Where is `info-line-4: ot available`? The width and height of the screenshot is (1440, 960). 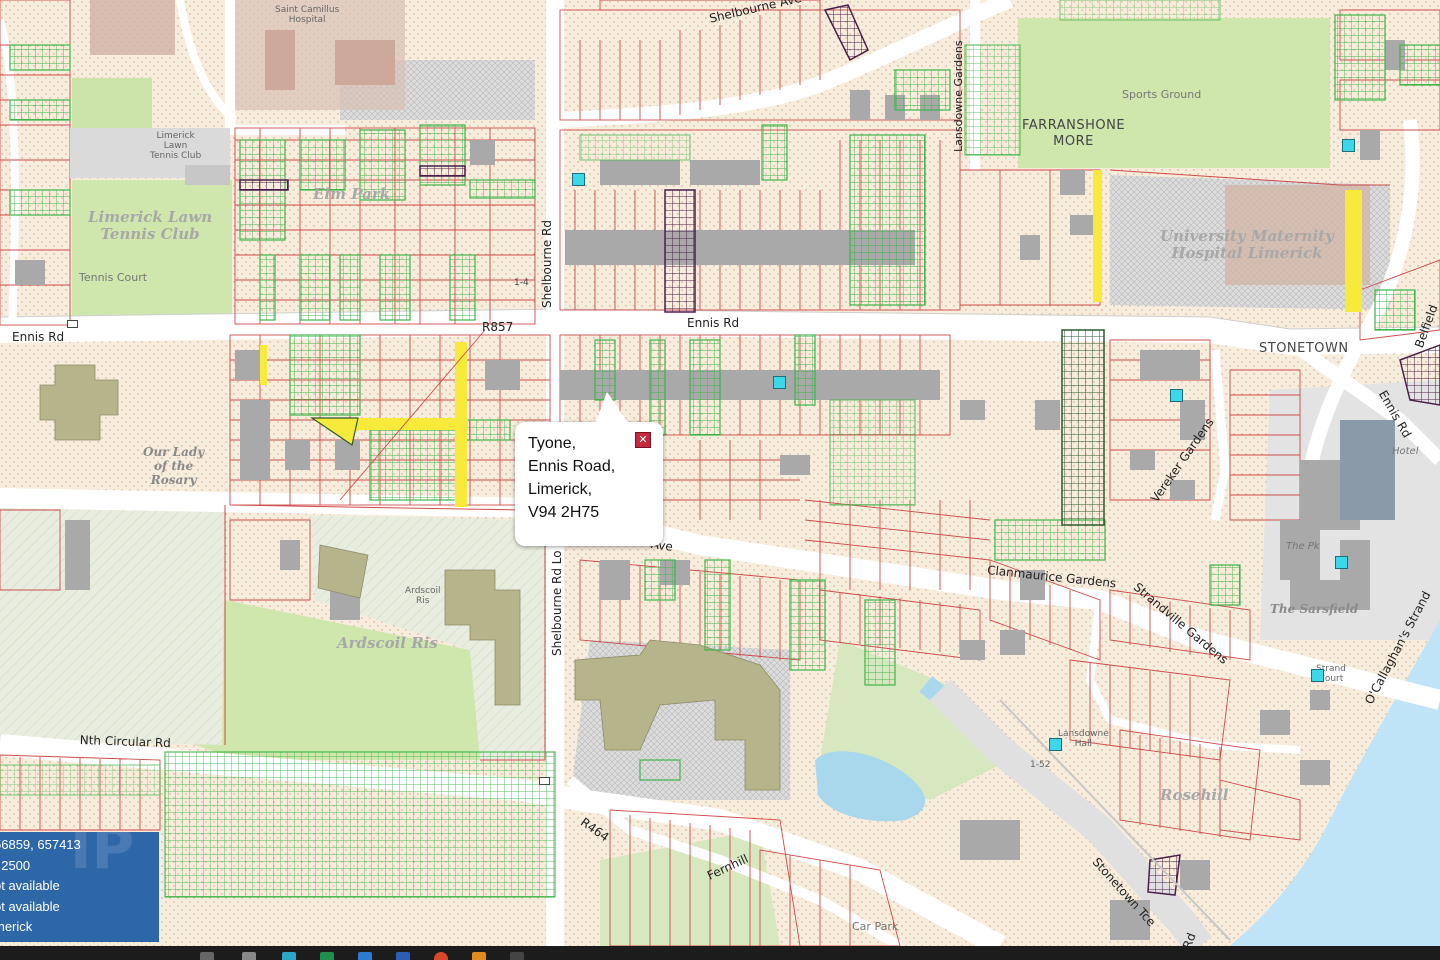
info-line-4: ot available is located at coordinates (30, 906).